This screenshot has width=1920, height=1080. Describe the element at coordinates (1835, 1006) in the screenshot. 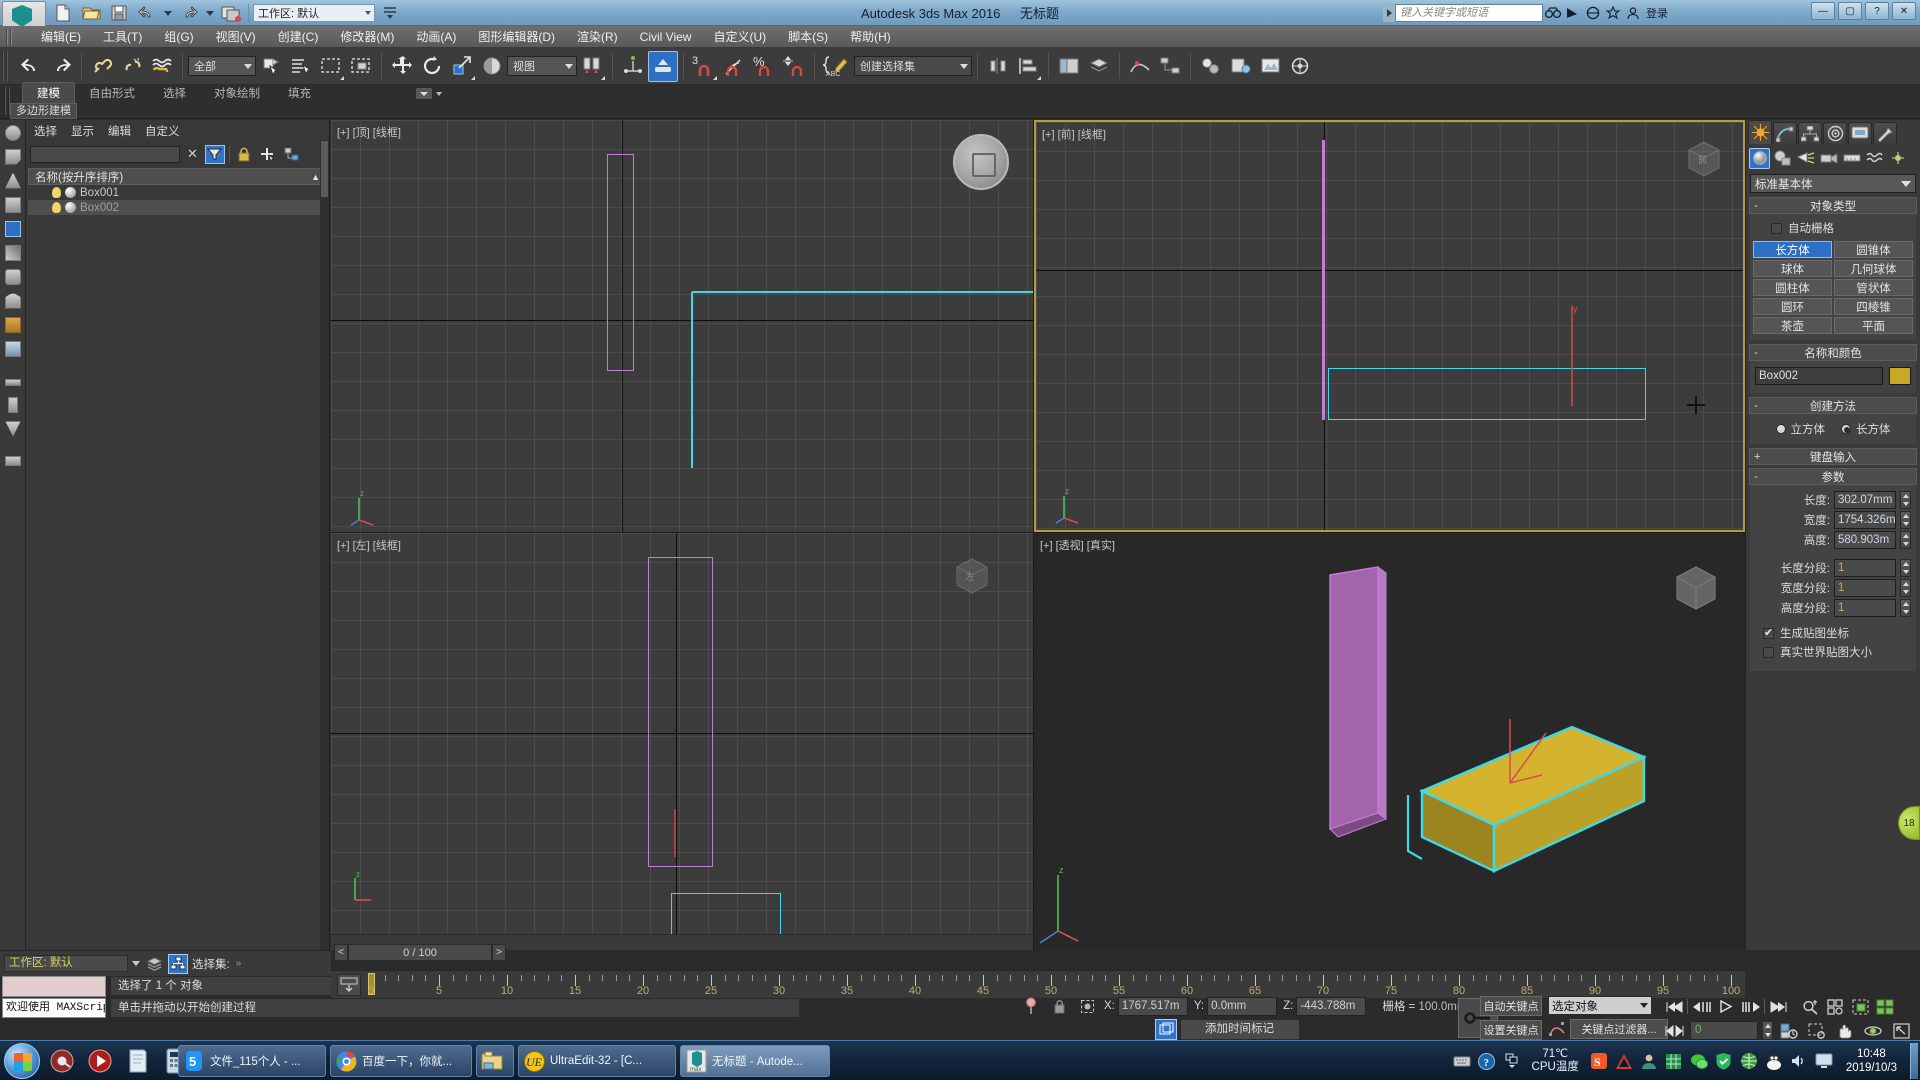

I see `zoom-all-icon` at that location.